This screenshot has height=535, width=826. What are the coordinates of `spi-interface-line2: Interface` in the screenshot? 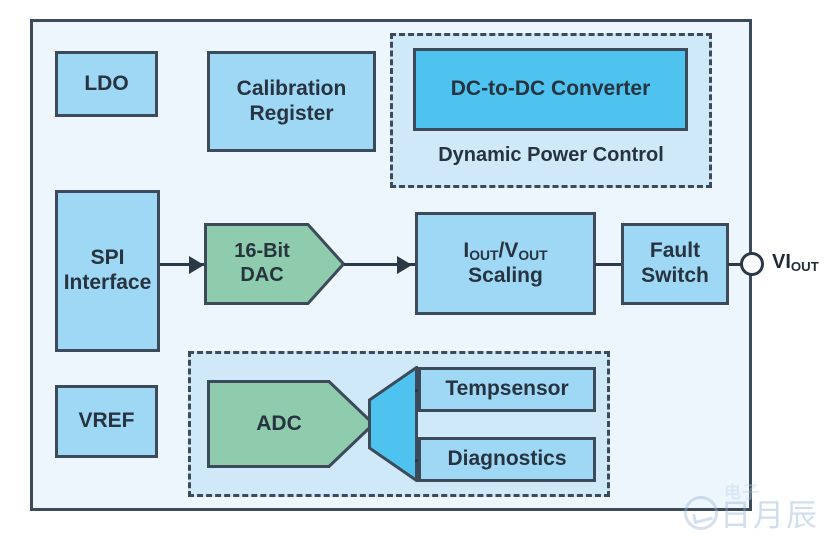 It's located at (107, 282).